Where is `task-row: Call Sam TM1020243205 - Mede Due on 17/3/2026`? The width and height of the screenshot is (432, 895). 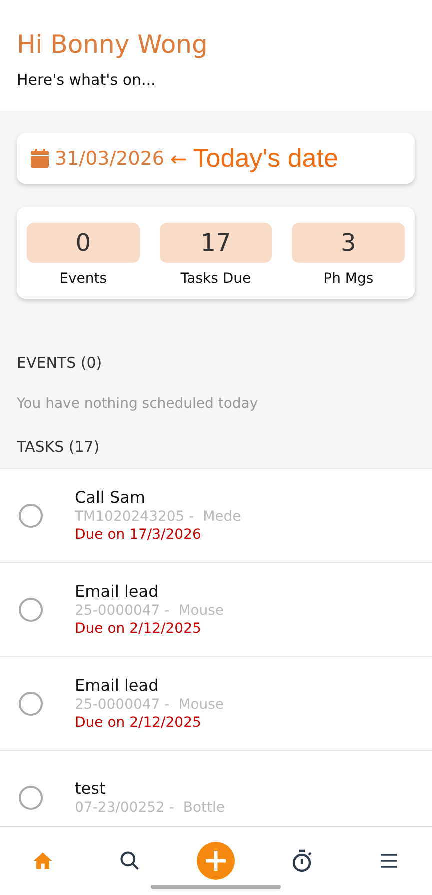
task-row: Call Sam TM1020243205 - Mede Due on 17/3/2026 is located at coordinates (216, 516).